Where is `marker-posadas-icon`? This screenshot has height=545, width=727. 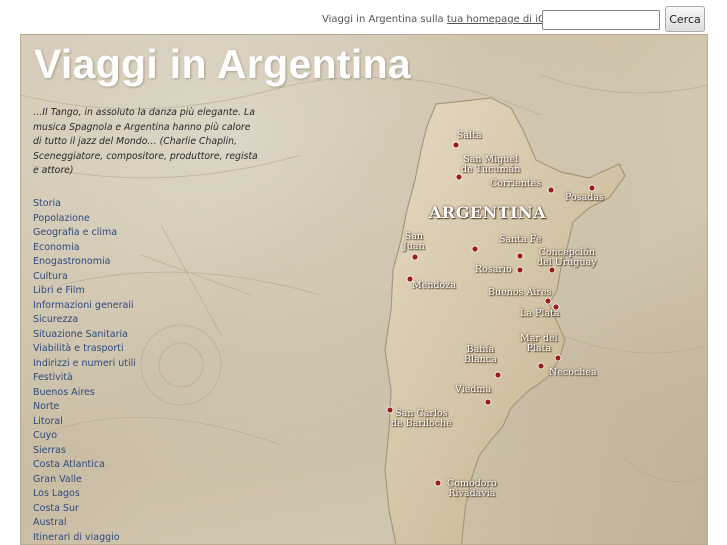 marker-posadas-icon is located at coordinates (592, 188).